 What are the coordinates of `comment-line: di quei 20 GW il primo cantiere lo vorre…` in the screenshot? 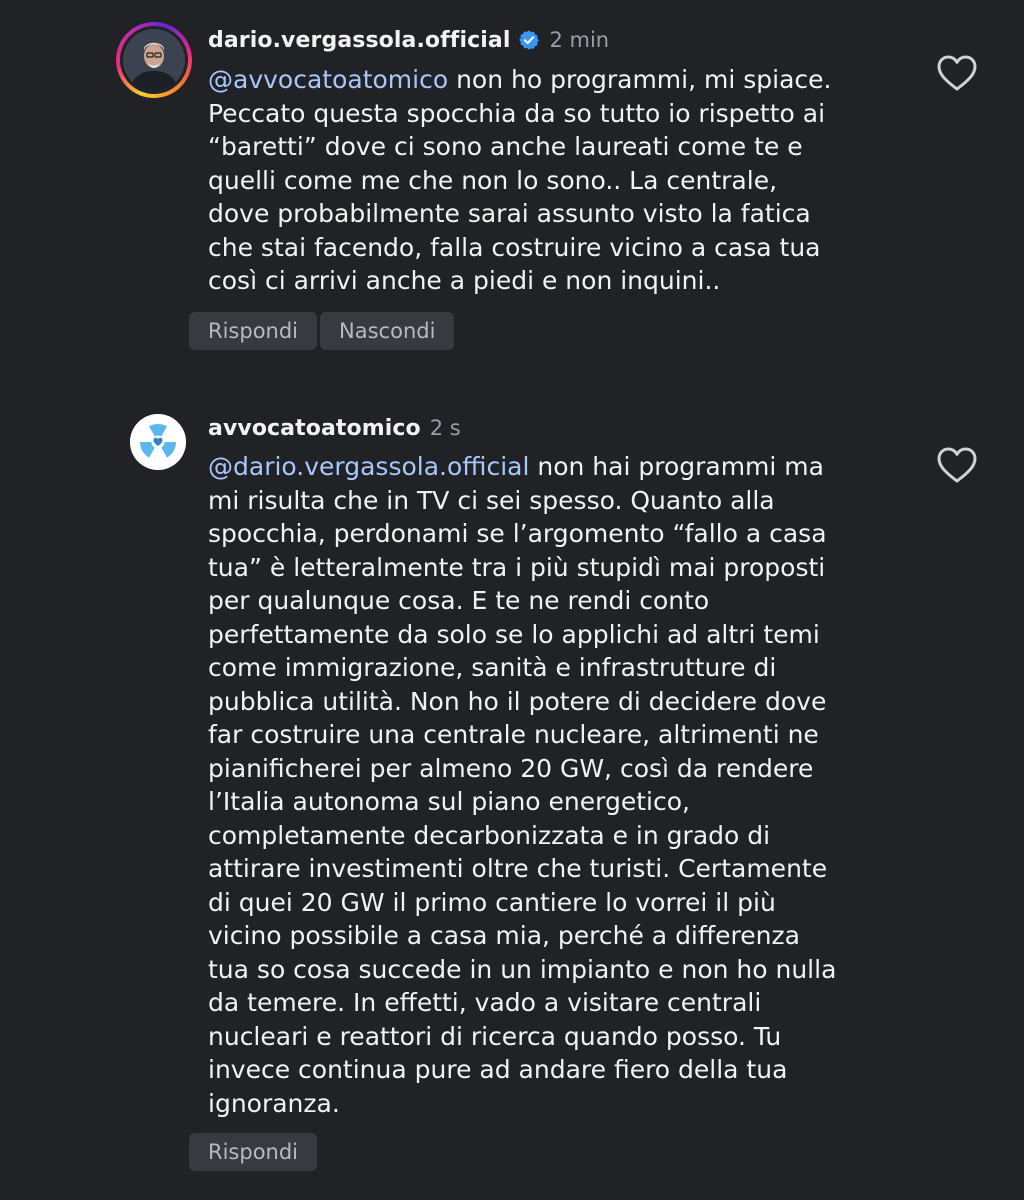 It's located at (492, 902).